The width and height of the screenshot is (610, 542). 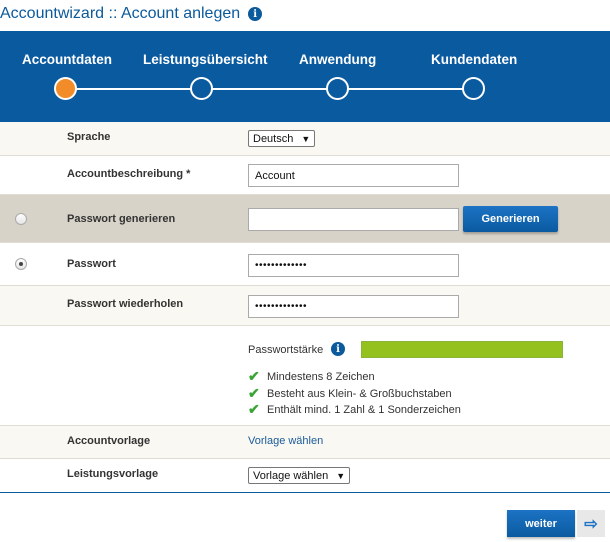 What do you see at coordinates (353, 306) in the screenshot?
I see `password-repeat-input: •••••••••••••` at bounding box center [353, 306].